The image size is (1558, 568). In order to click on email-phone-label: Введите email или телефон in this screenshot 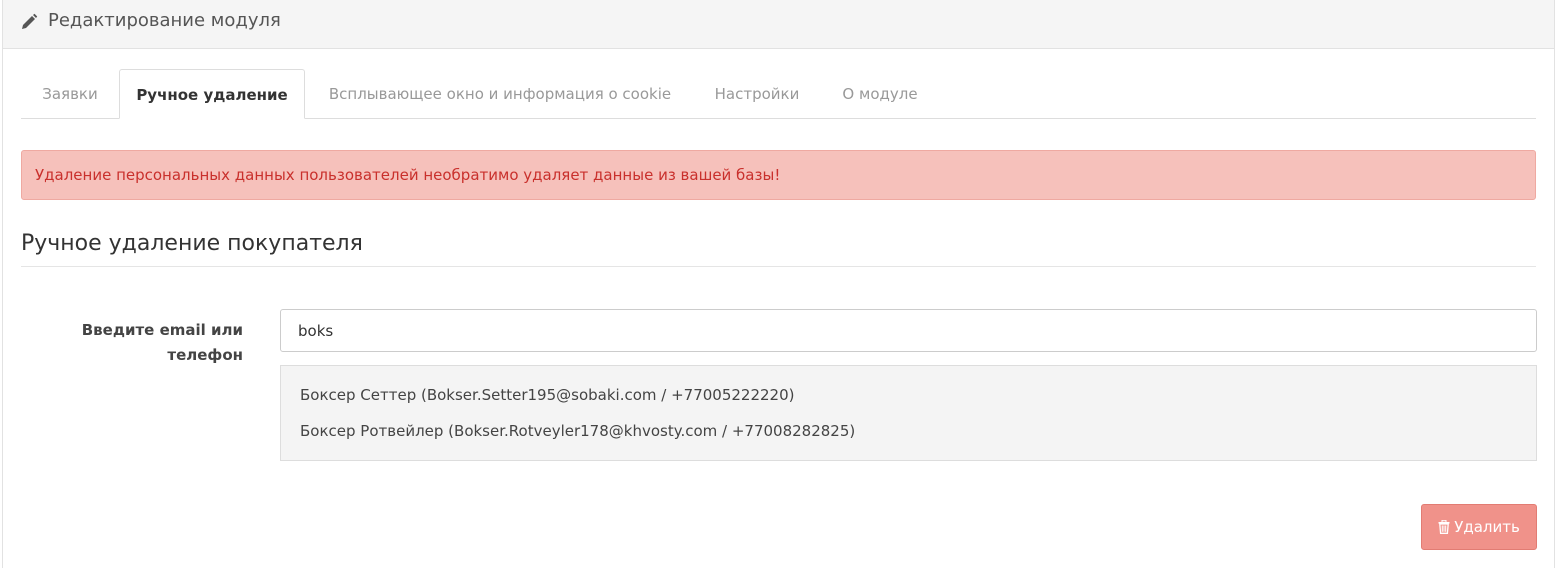, I will do `click(153, 343)`.